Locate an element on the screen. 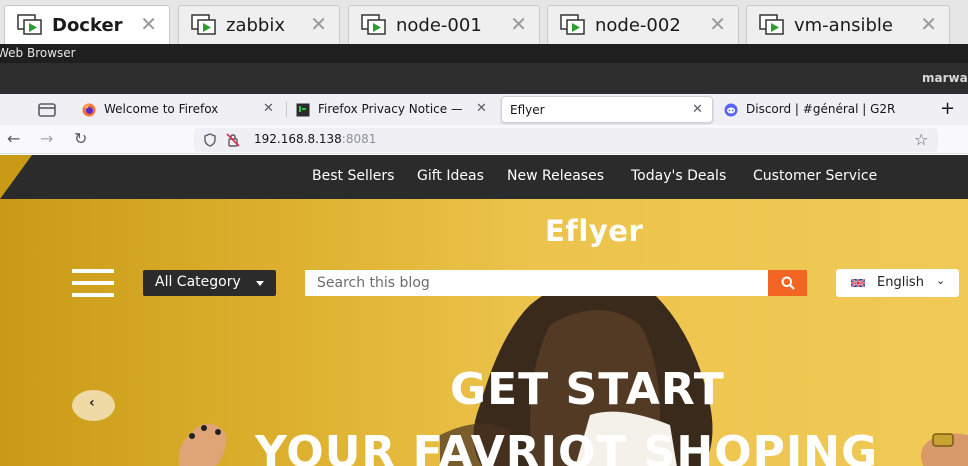 This screenshot has width=968, height=466. search-button is located at coordinates (787, 283).